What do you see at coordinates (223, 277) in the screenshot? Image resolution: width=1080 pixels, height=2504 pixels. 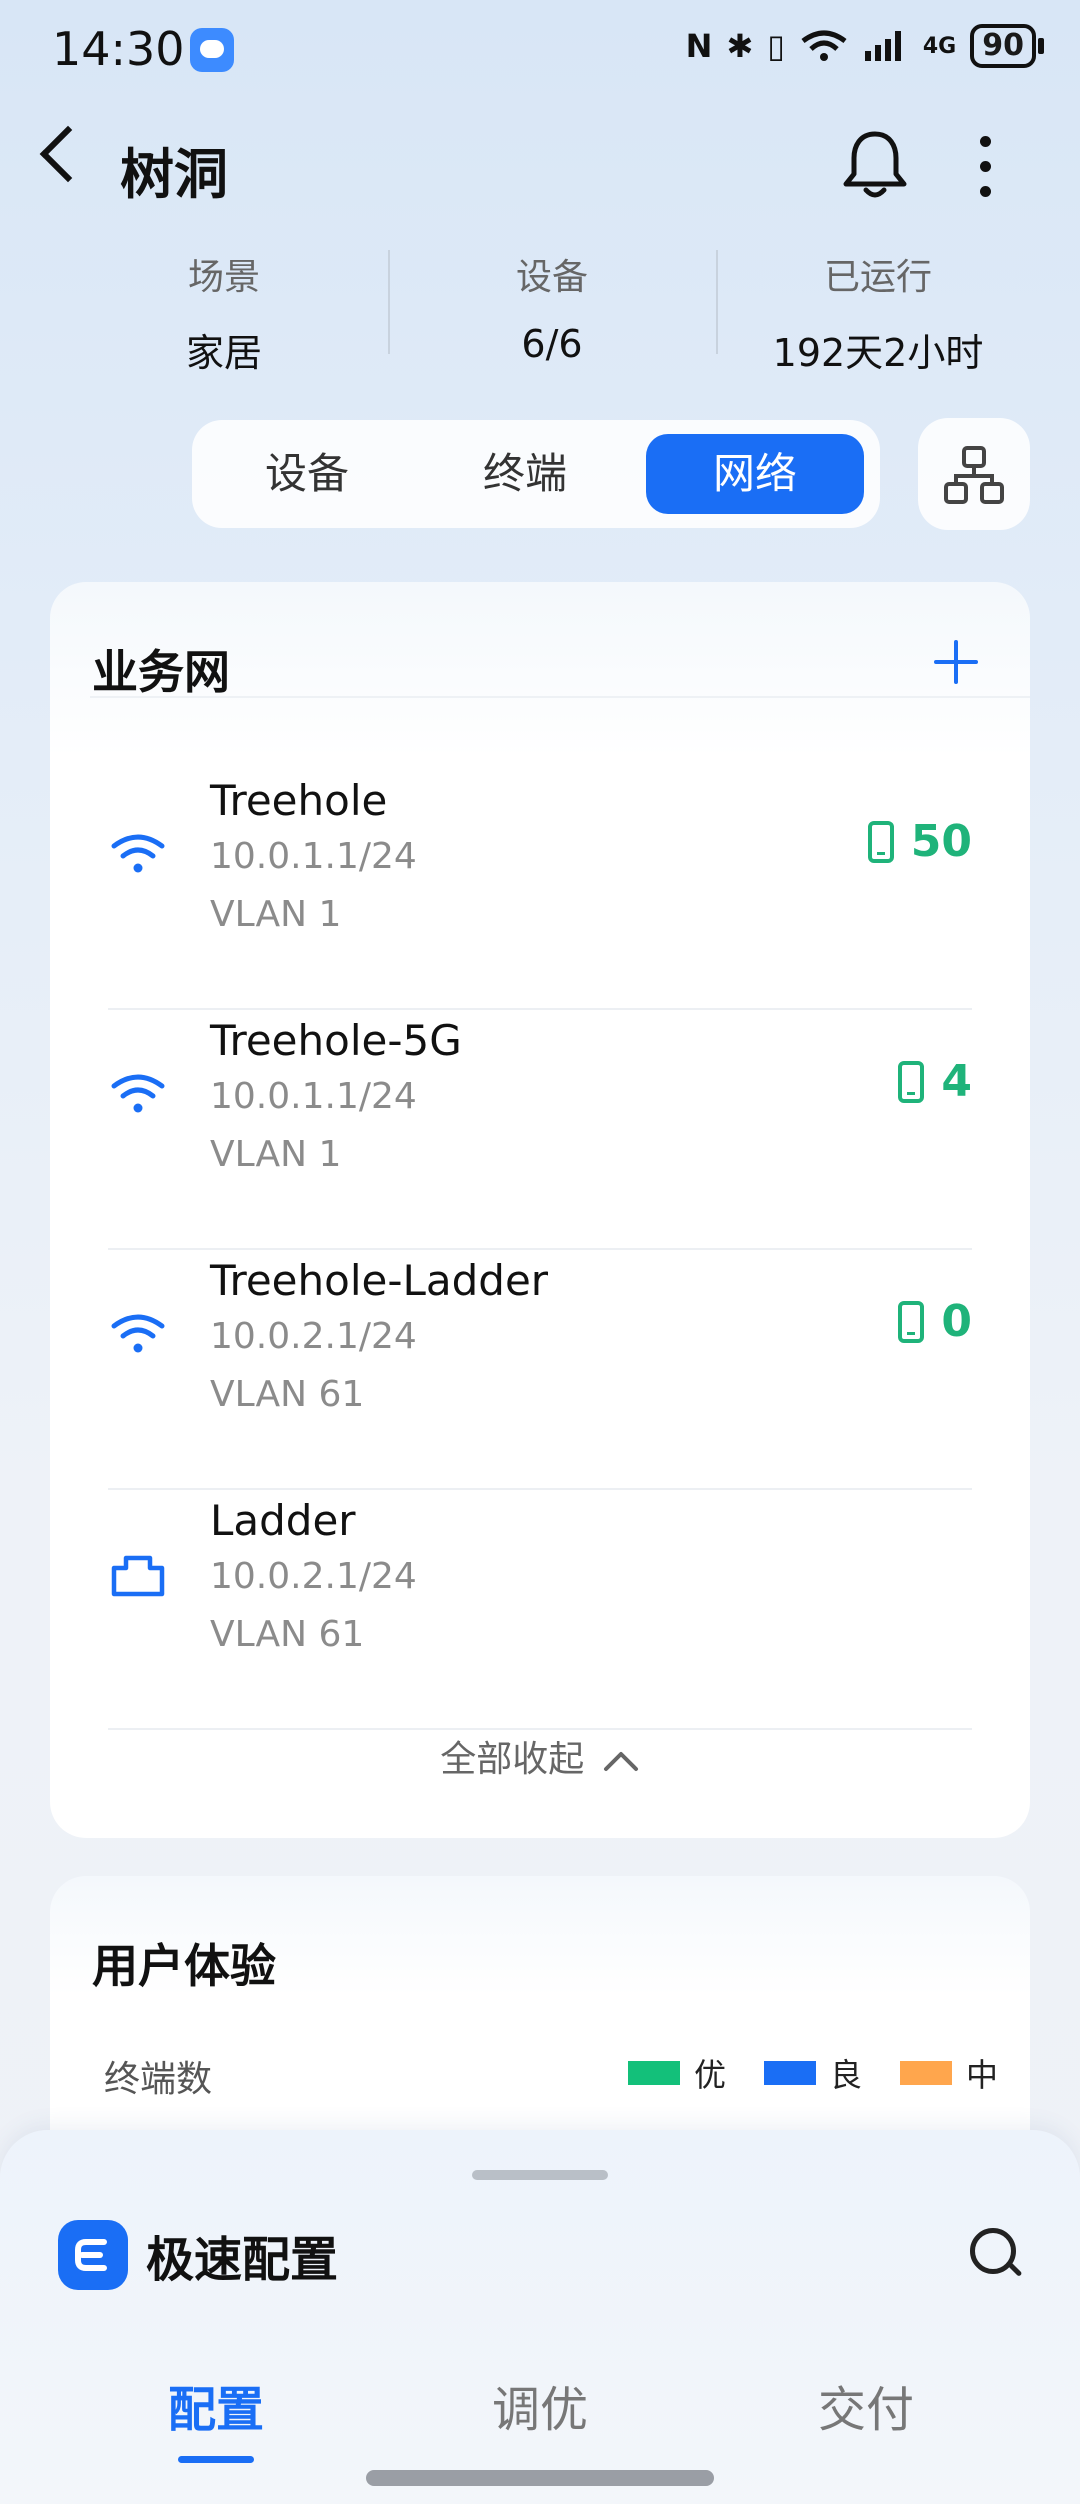 I see `stat-label: 场景` at bounding box center [223, 277].